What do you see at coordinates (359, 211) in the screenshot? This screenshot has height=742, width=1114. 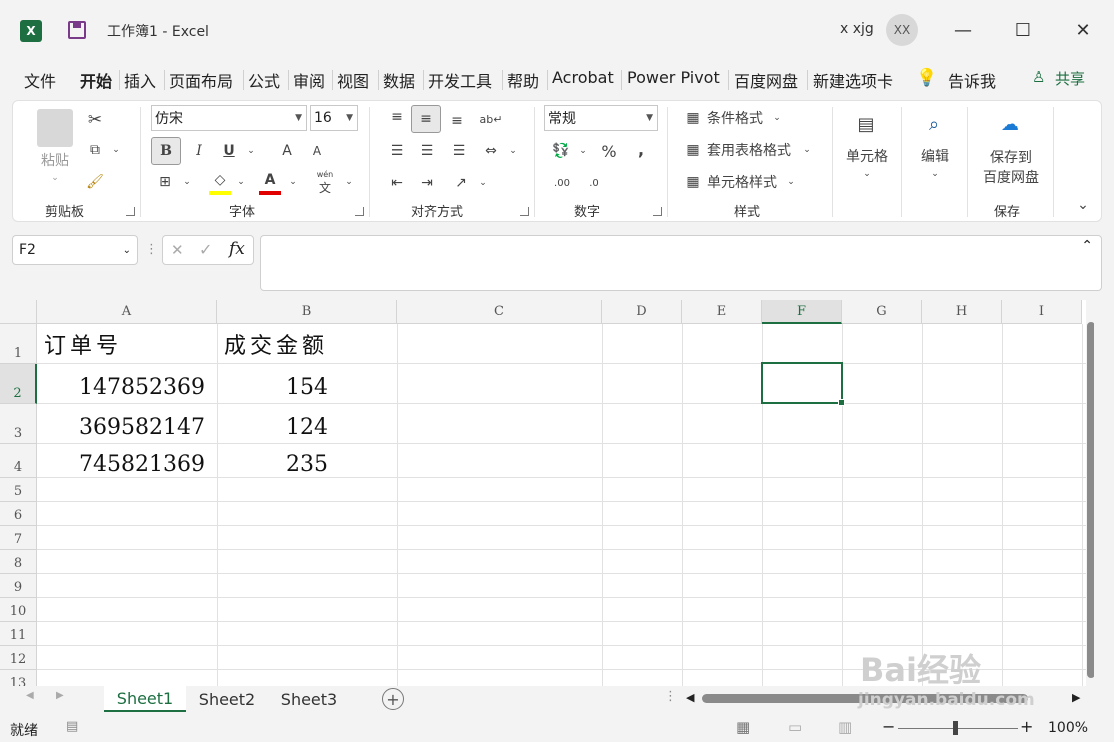 I see `font-launcher-icon` at bounding box center [359, 211].